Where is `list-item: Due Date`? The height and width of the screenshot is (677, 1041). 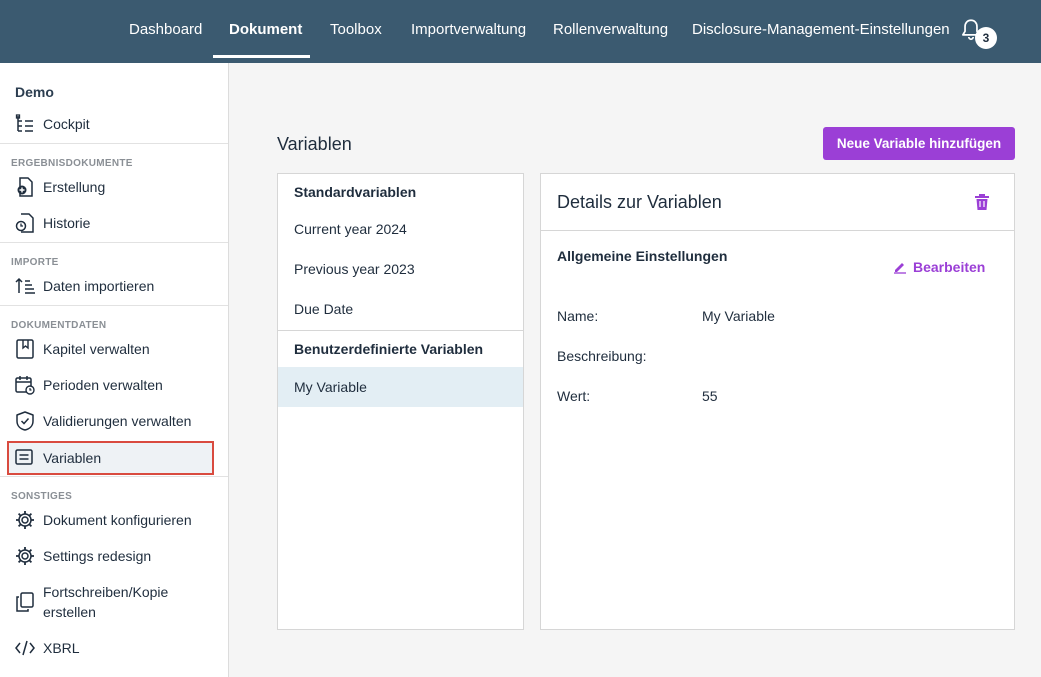 list-item: Due Date is located at coordinates (400, 309).